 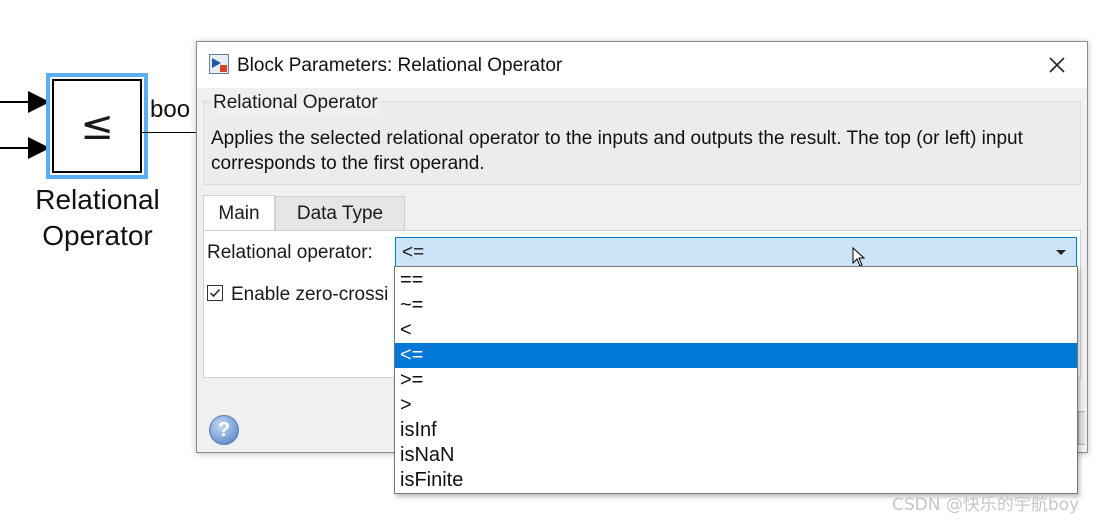 I want to click on zero-crossing-checkbox, so click(x=215, y=293).